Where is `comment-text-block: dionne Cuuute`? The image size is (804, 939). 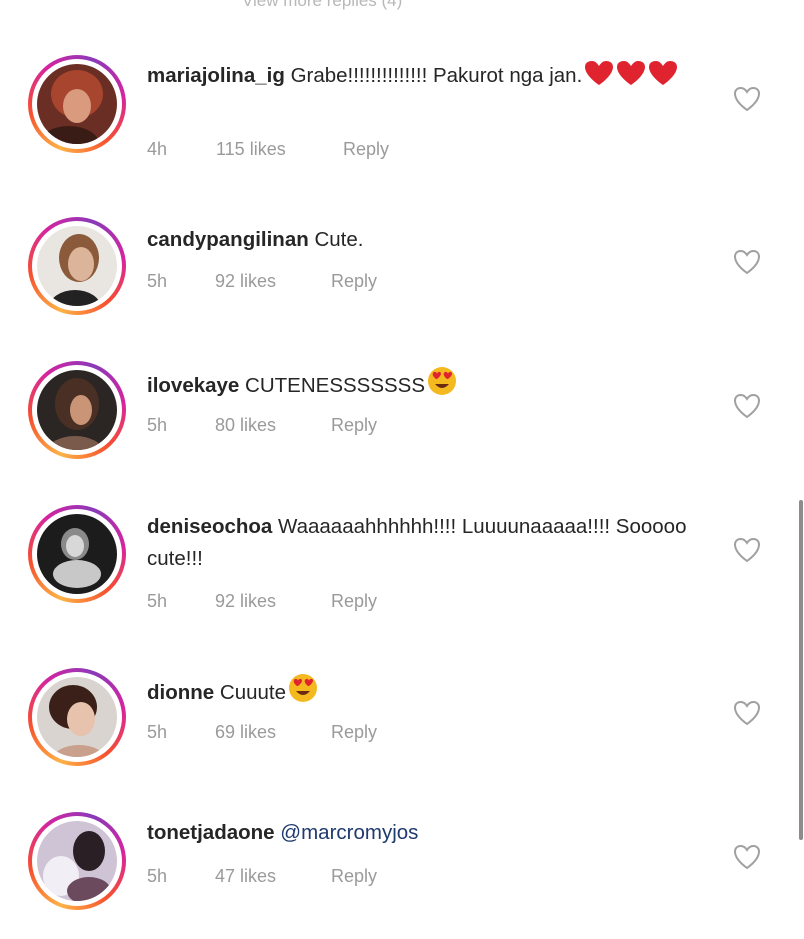 comment-text-block: dionne Cuuute is located at coordinates (432, 693).